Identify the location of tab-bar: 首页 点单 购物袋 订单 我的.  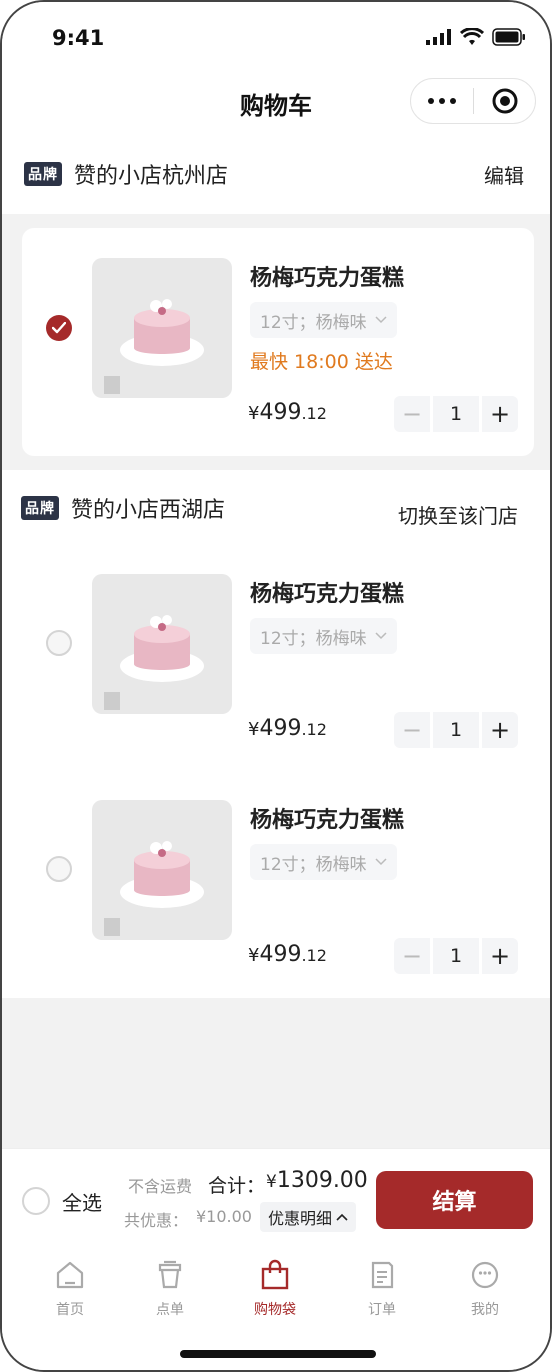
(276, 1289).